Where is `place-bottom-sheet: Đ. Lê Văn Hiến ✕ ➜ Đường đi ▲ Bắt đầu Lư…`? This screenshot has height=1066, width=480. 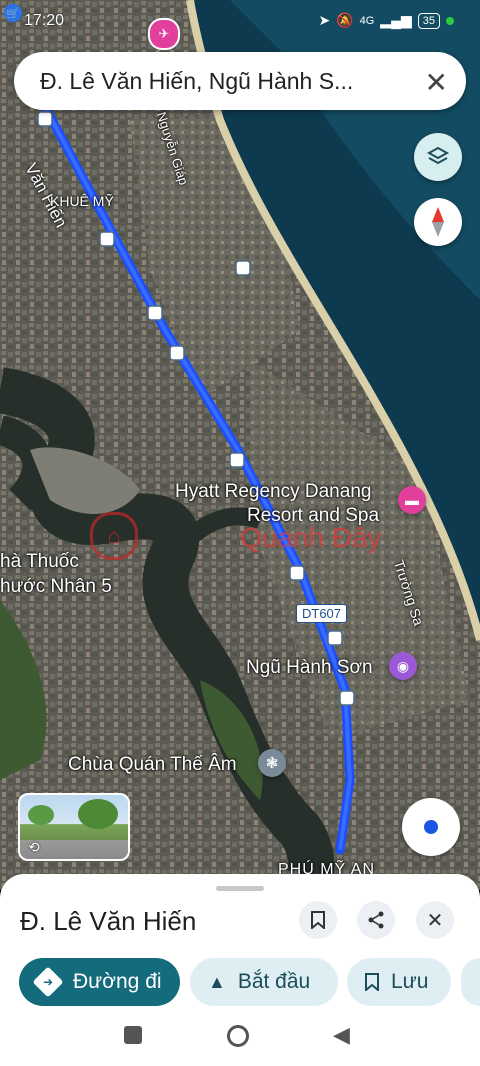
place-bottom-sheet: Đ. Lê Văn Hiến ✕ ➜ Đường đi ▲ Bắt đầu Lư… is located at coordinates (240, 945).